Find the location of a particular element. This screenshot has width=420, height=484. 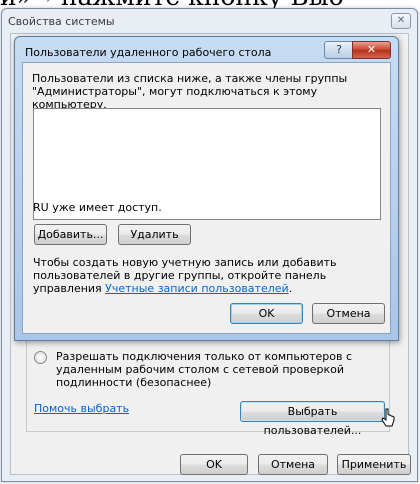

info-text-suffix: . is located at coordinates (290, 288).